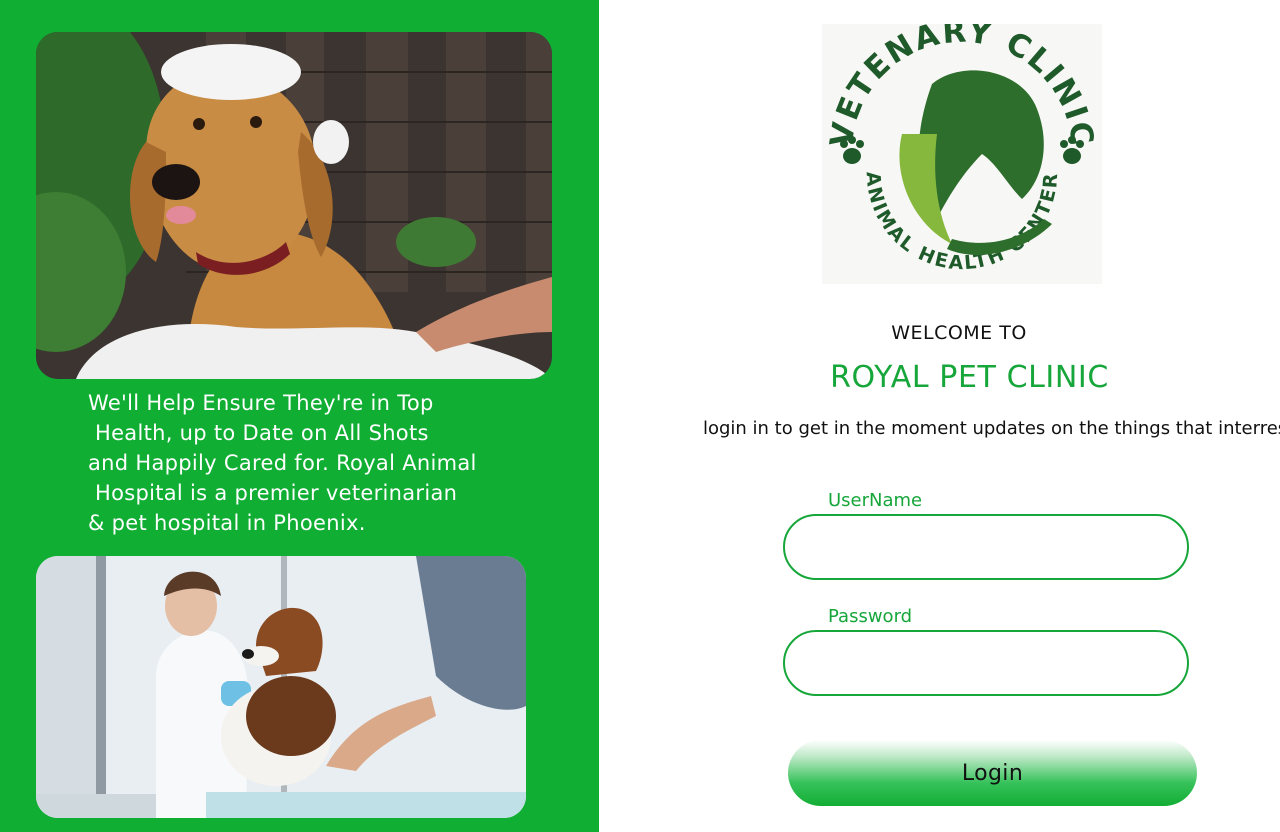 The image size is (1280, 832). I want to click on promo-line: Health, up to Date on All Shots, so click(258, 433).